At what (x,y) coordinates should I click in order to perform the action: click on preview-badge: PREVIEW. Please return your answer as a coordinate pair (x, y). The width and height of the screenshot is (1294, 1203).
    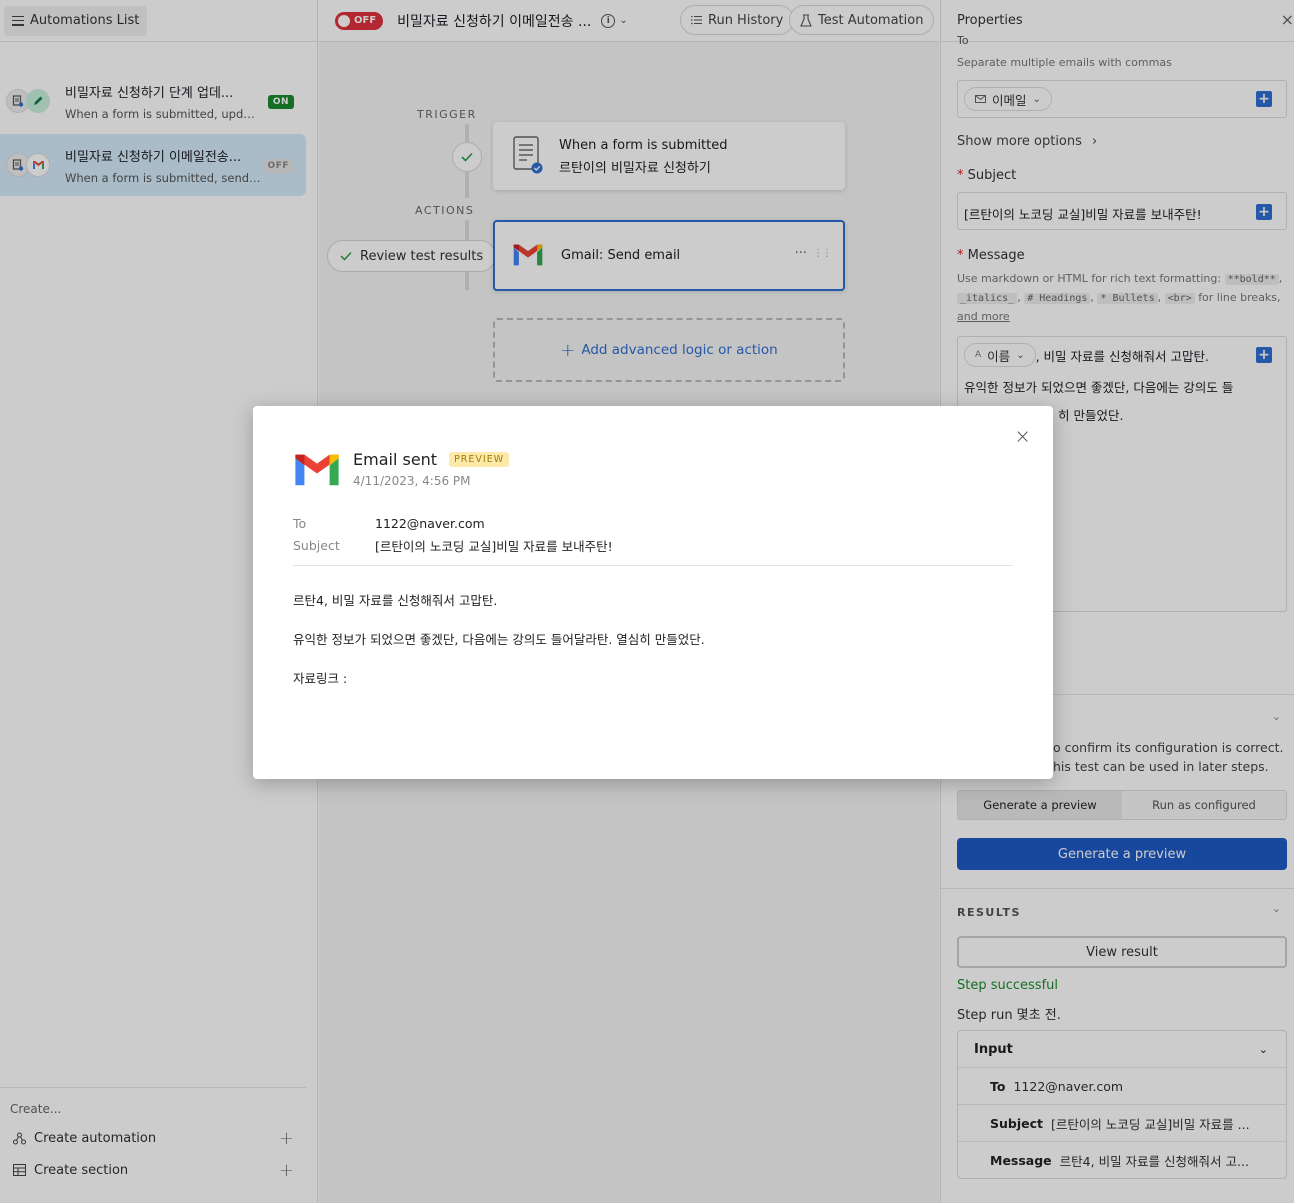
    Looking at the image, I should click on (479, 459).